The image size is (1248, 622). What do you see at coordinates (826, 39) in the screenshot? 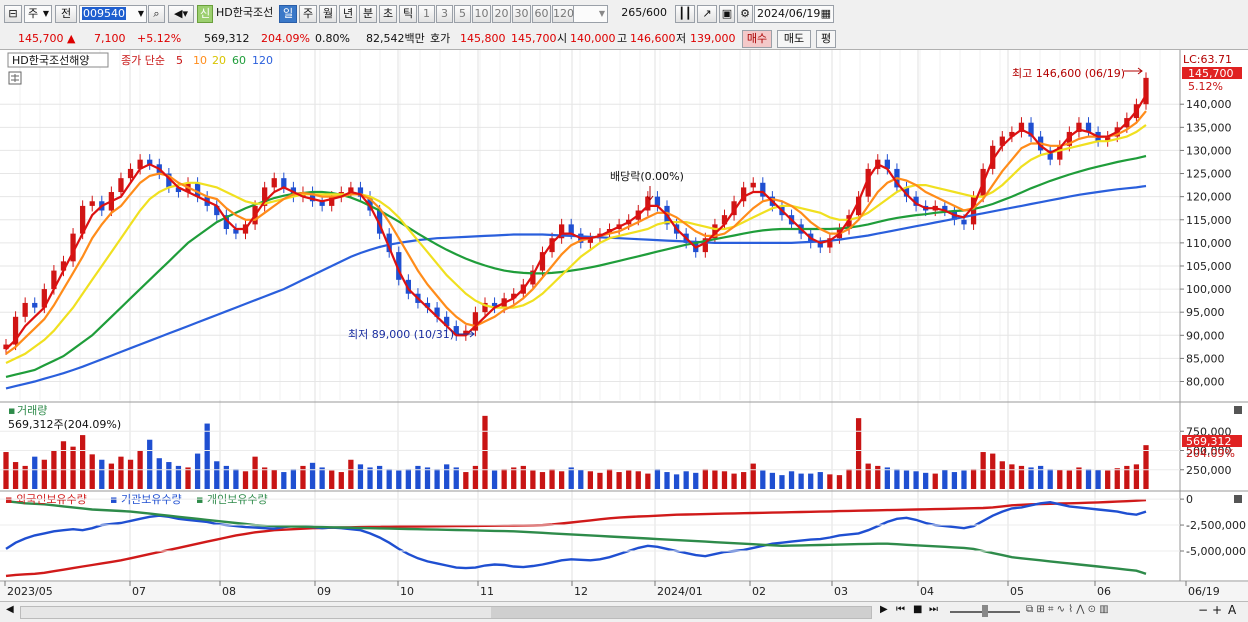
I see `eval-button: 평` at bounding box center [826, 39].